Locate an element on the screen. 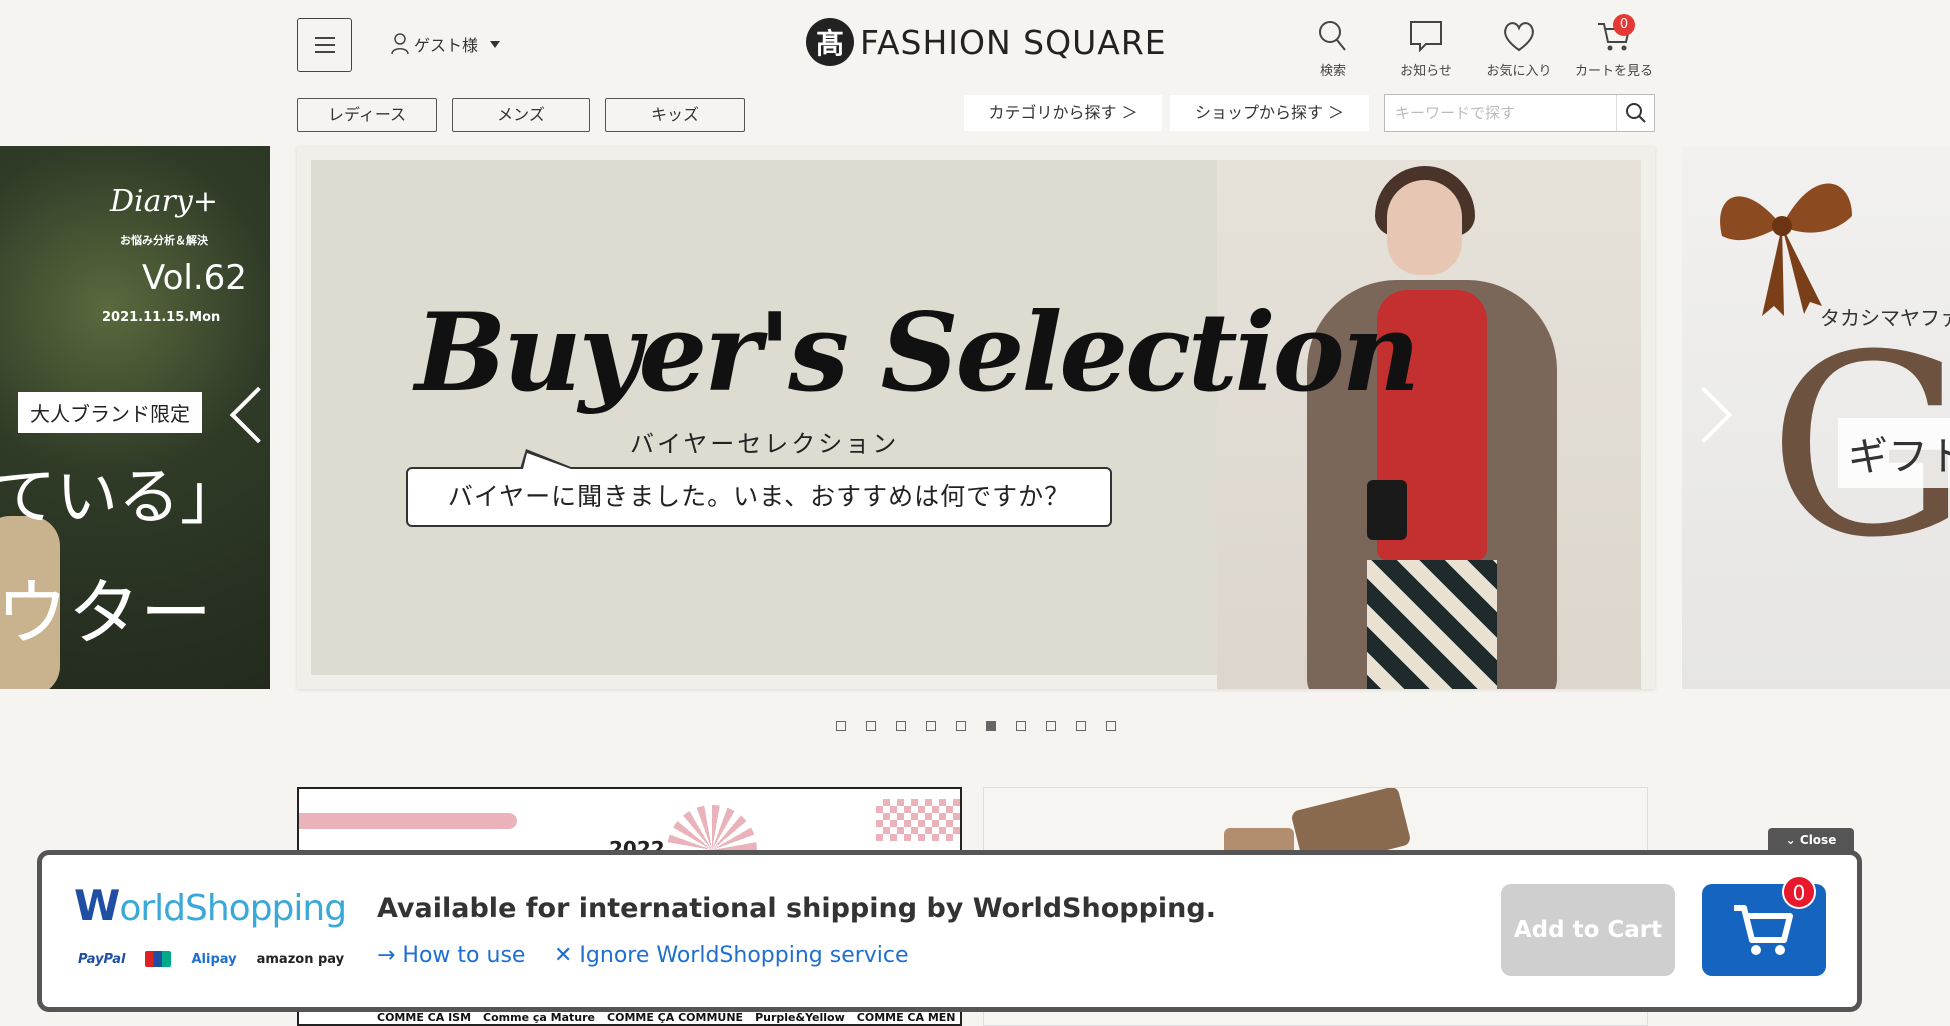  guest-label: ゲスト様 is located at coordinates (446, 45).